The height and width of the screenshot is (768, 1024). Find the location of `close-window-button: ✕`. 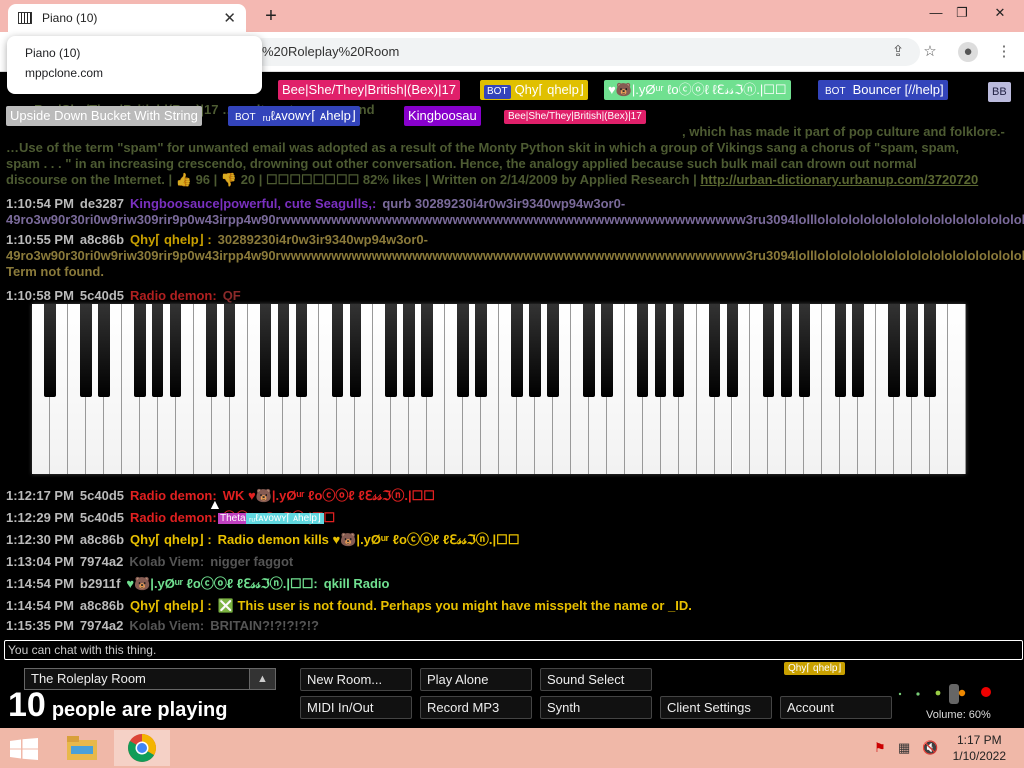

close-window-button: ✕ is located at coordinates (1000, 13).